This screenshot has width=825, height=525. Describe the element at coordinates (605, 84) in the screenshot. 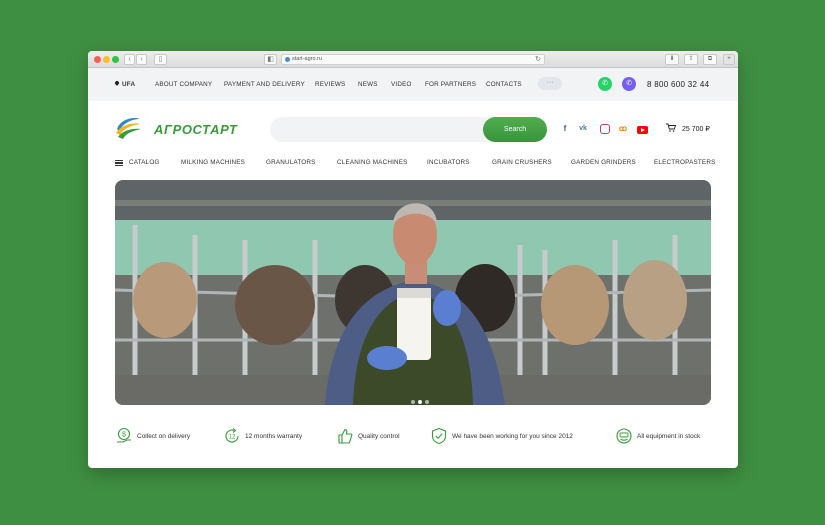

I see `whatsapp-icon: ✆` at that location.